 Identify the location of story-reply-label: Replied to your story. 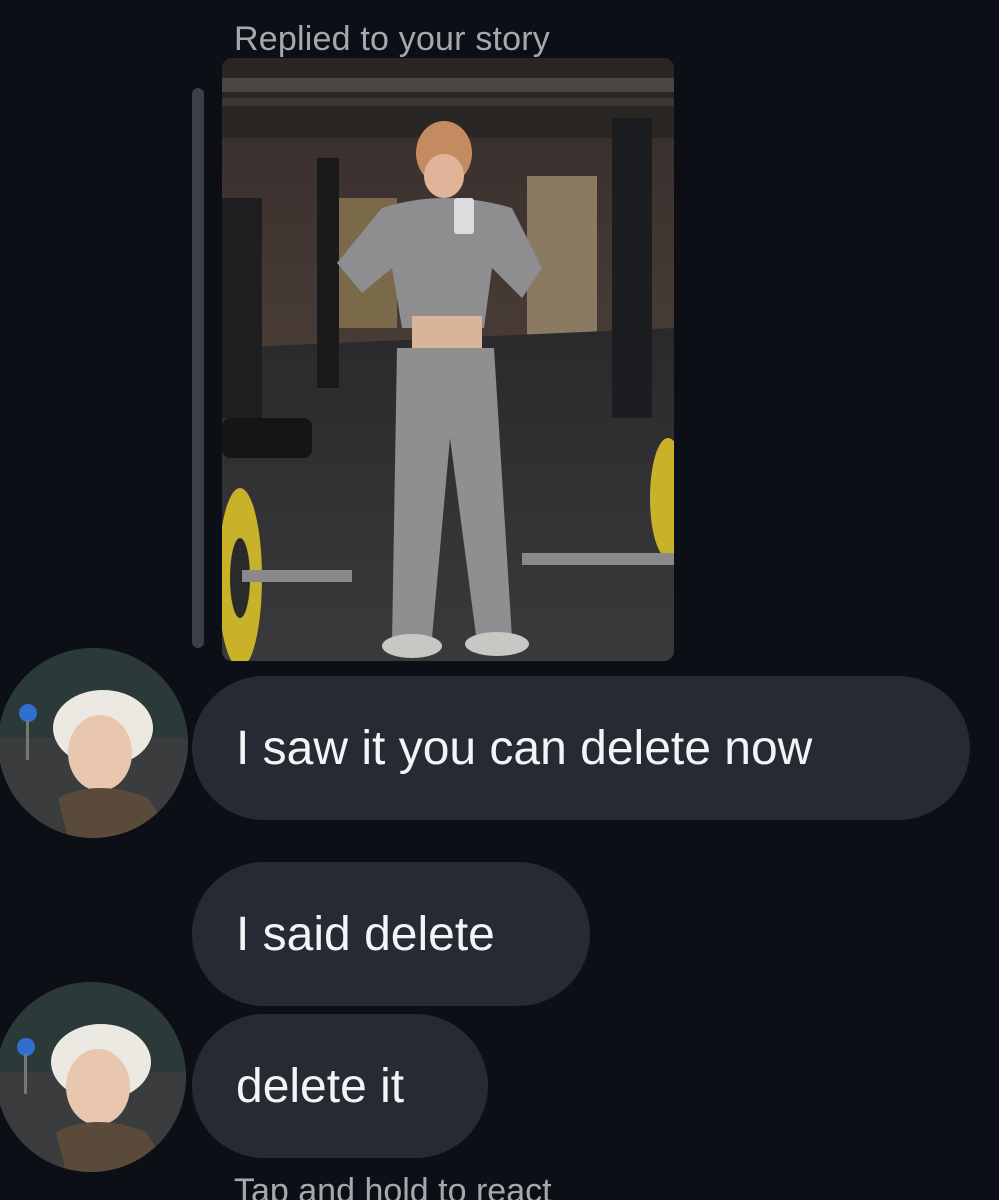
(392, 39).